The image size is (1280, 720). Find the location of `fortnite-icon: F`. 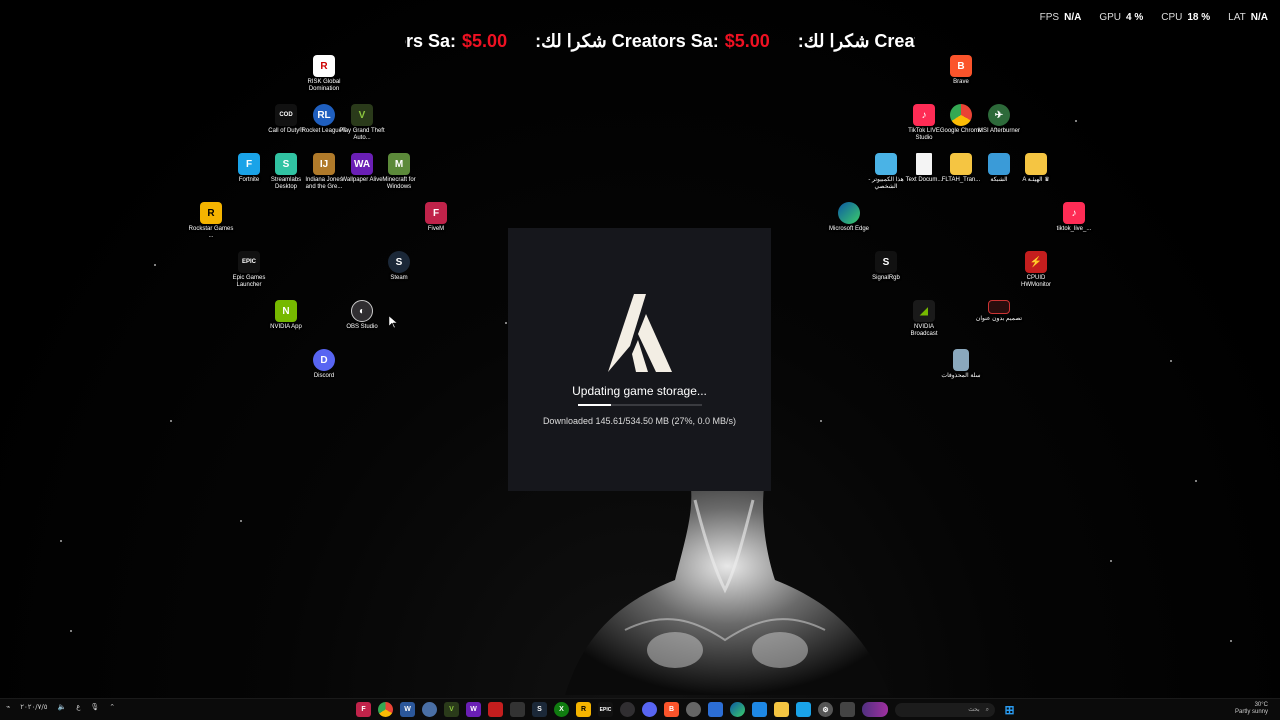

fortnite-icon: F is located at coordinates (249, 164).